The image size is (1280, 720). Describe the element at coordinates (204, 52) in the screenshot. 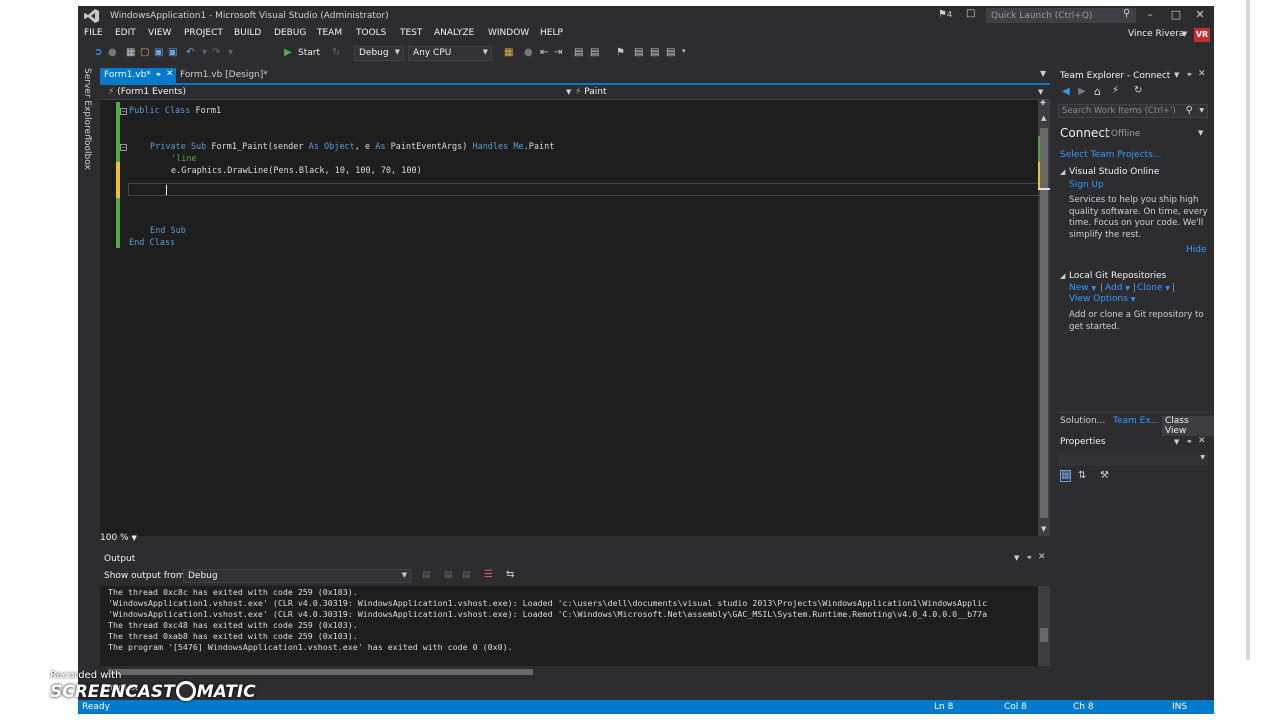

I see `undo-dropdown-icon: ▾` at that location.